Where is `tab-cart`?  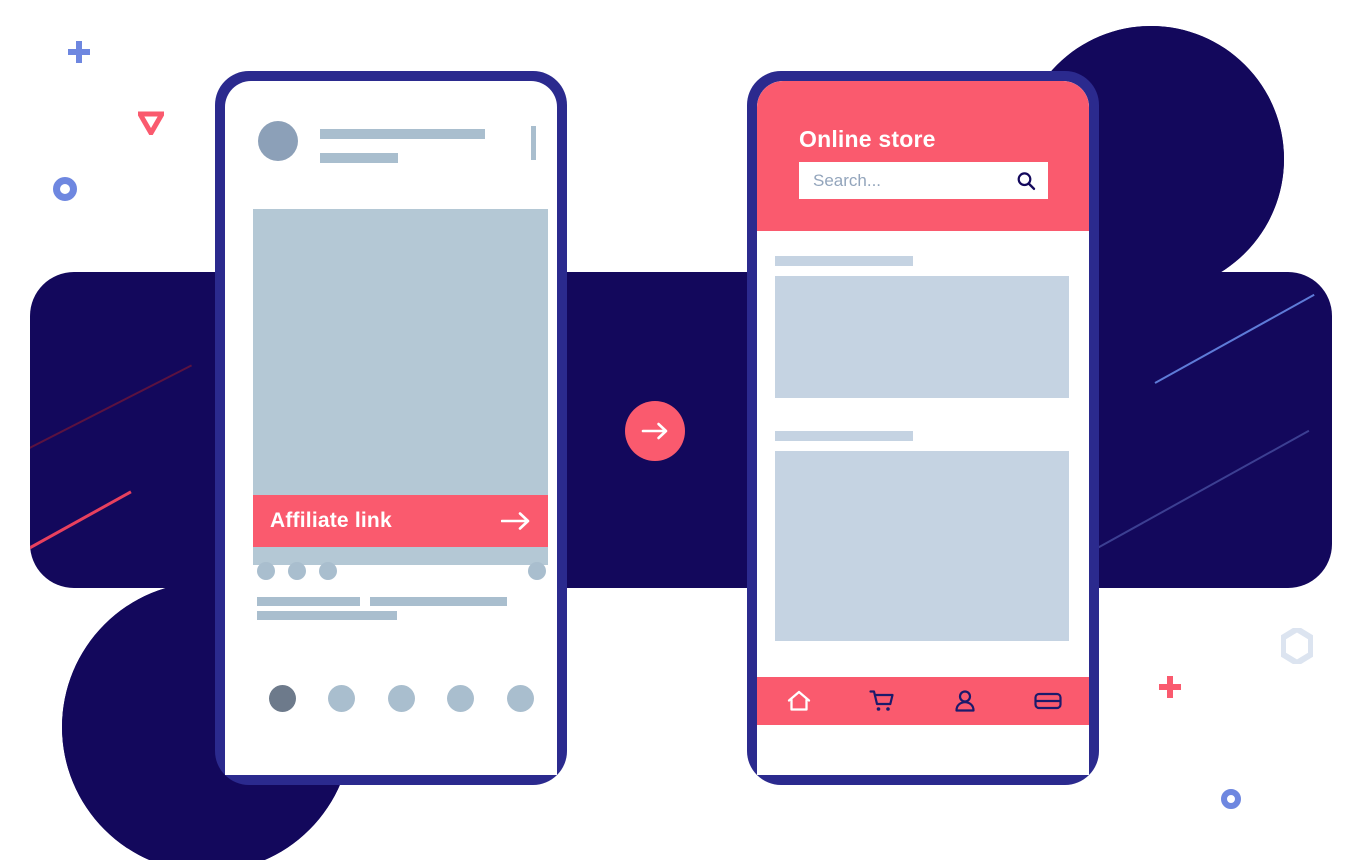
tab-cart is located at coordinates (881, 701).